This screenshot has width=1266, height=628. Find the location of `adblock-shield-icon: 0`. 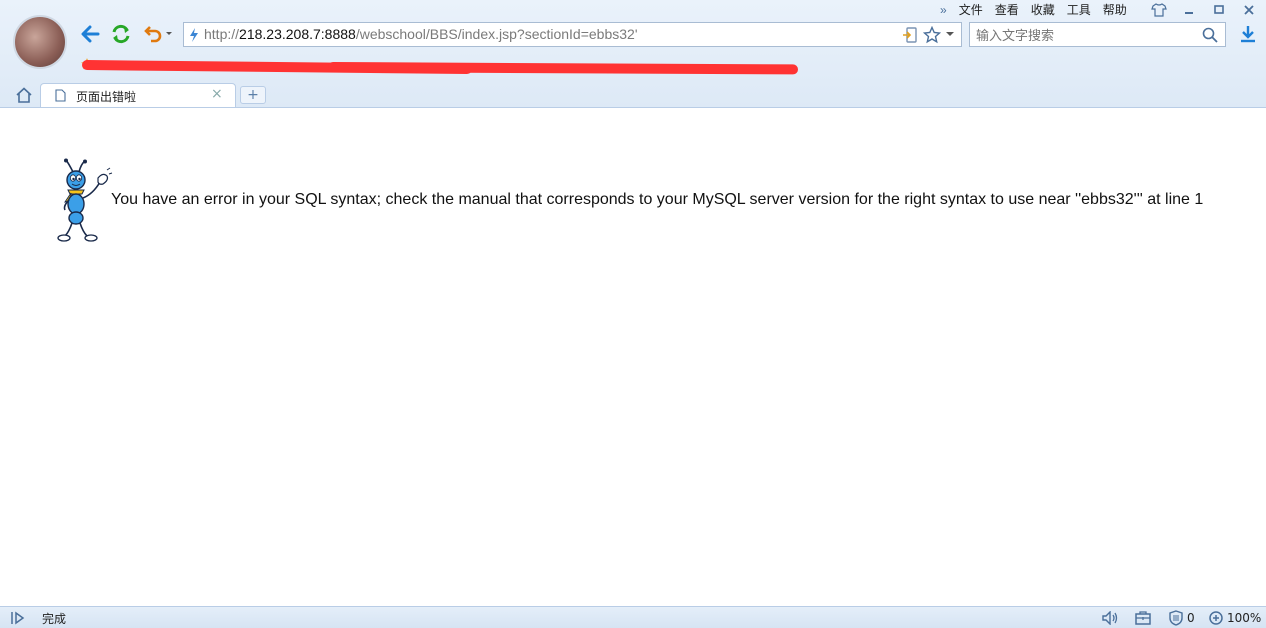

adblock-shield-icon: 0 is located at coordinates (1181, 618).